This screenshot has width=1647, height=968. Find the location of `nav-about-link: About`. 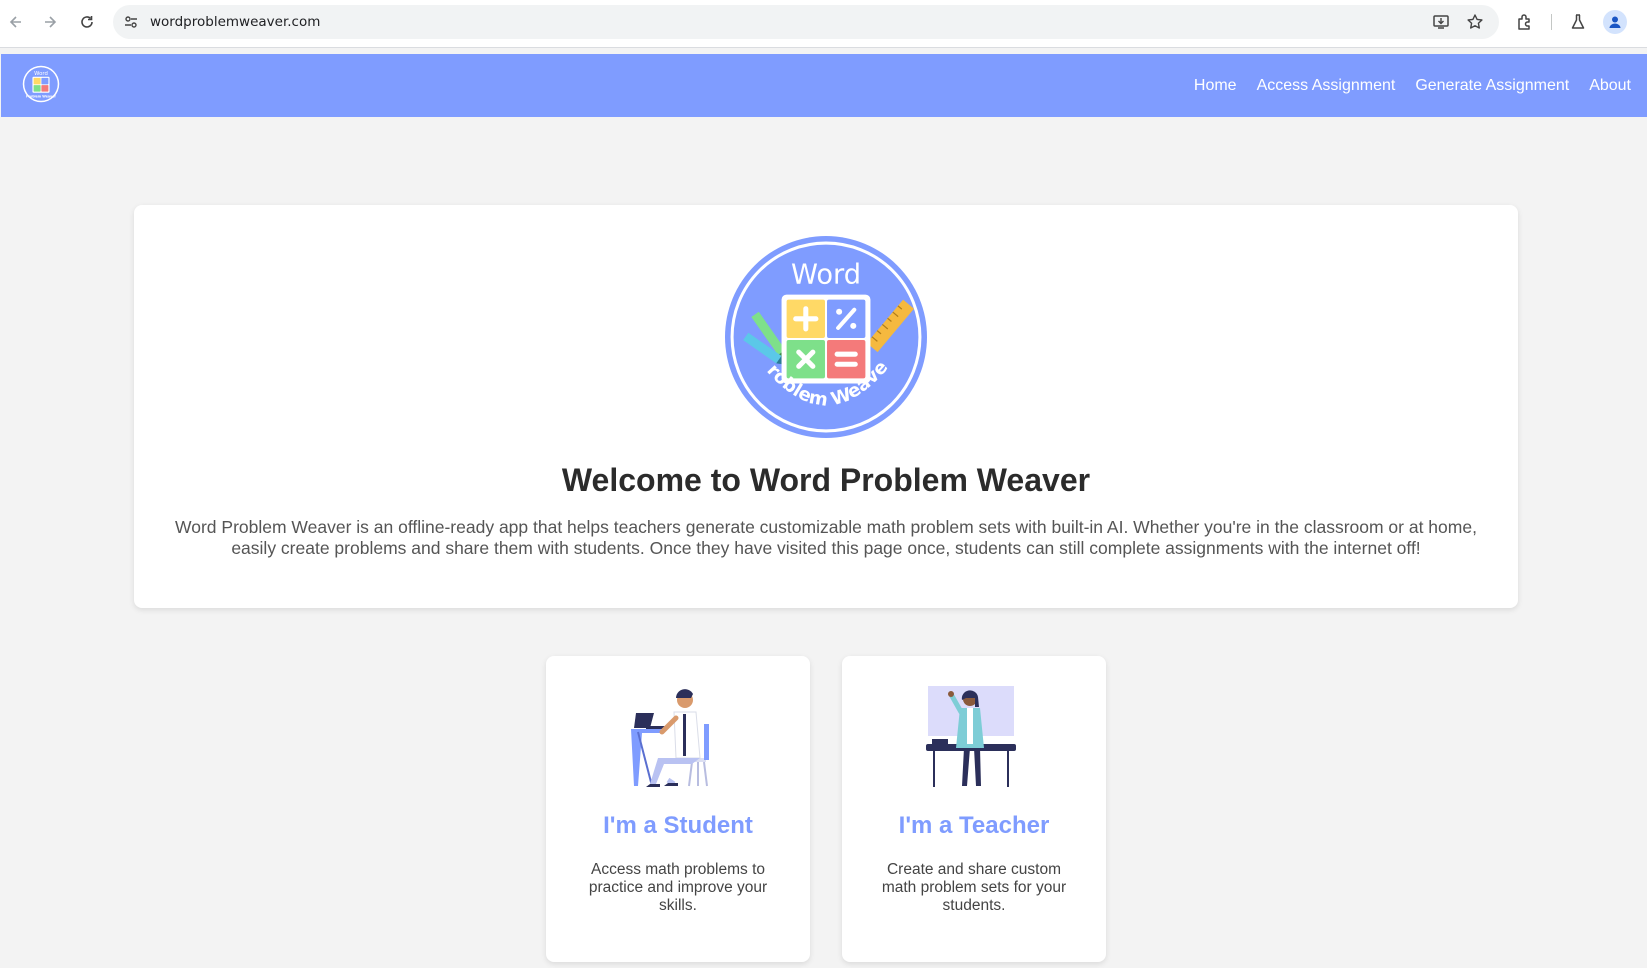

nav-about-link: About is located at coordinates (1610, 86).